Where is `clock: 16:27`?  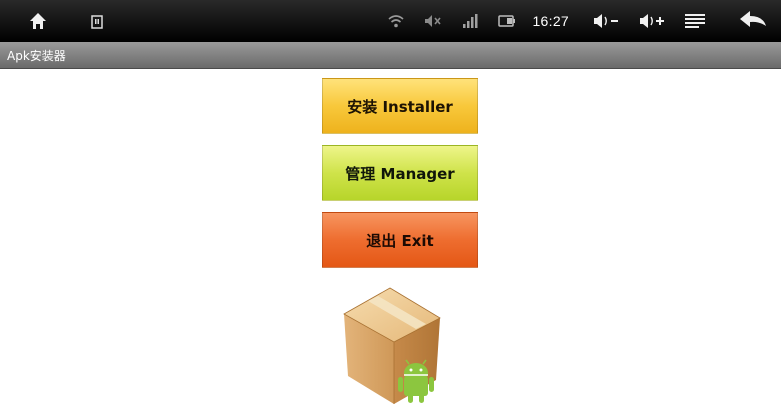 clock: 16:27 is located at coordinates (550, 21).